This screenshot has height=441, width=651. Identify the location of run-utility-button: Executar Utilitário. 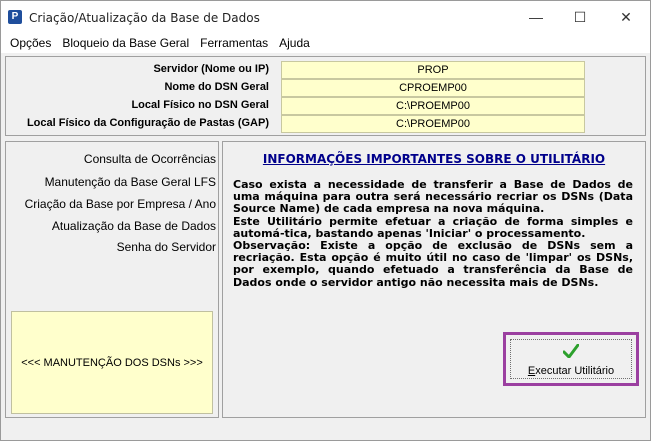
(571, 359).